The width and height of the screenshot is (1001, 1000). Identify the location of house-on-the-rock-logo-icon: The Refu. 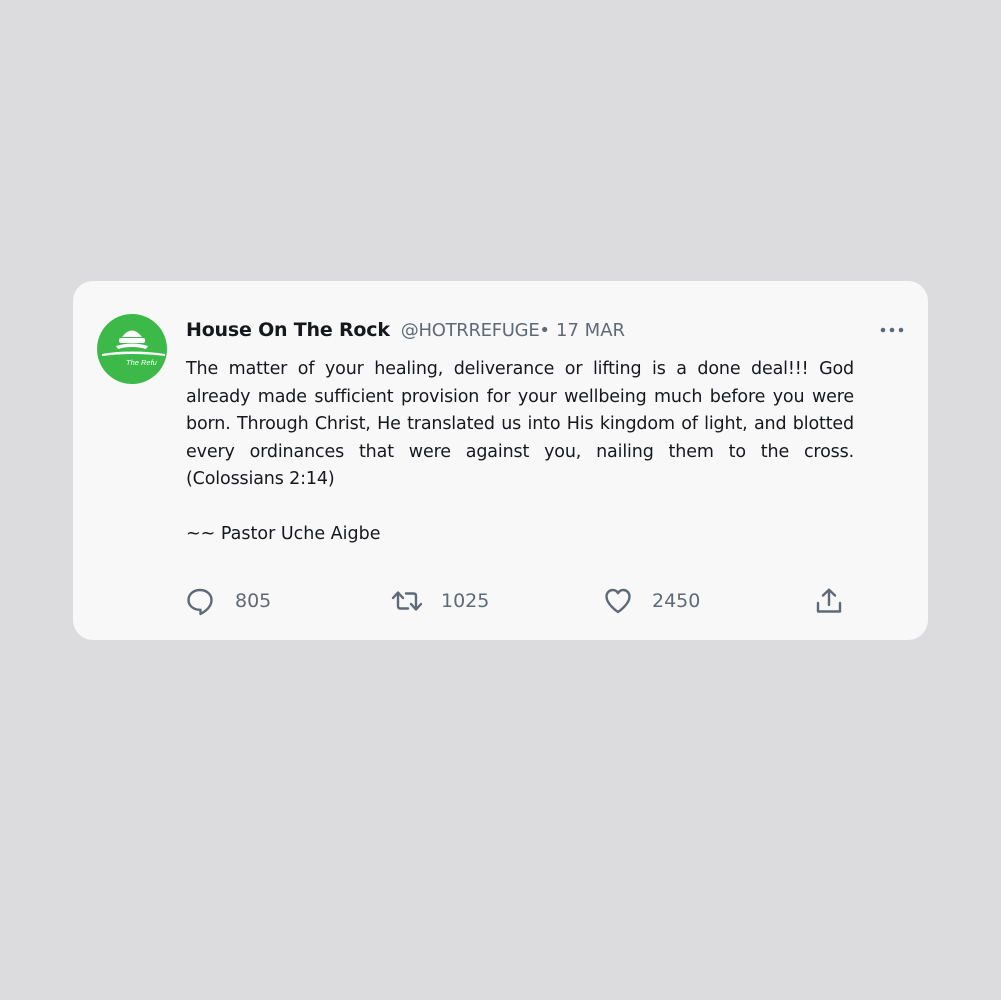
(132, 349).